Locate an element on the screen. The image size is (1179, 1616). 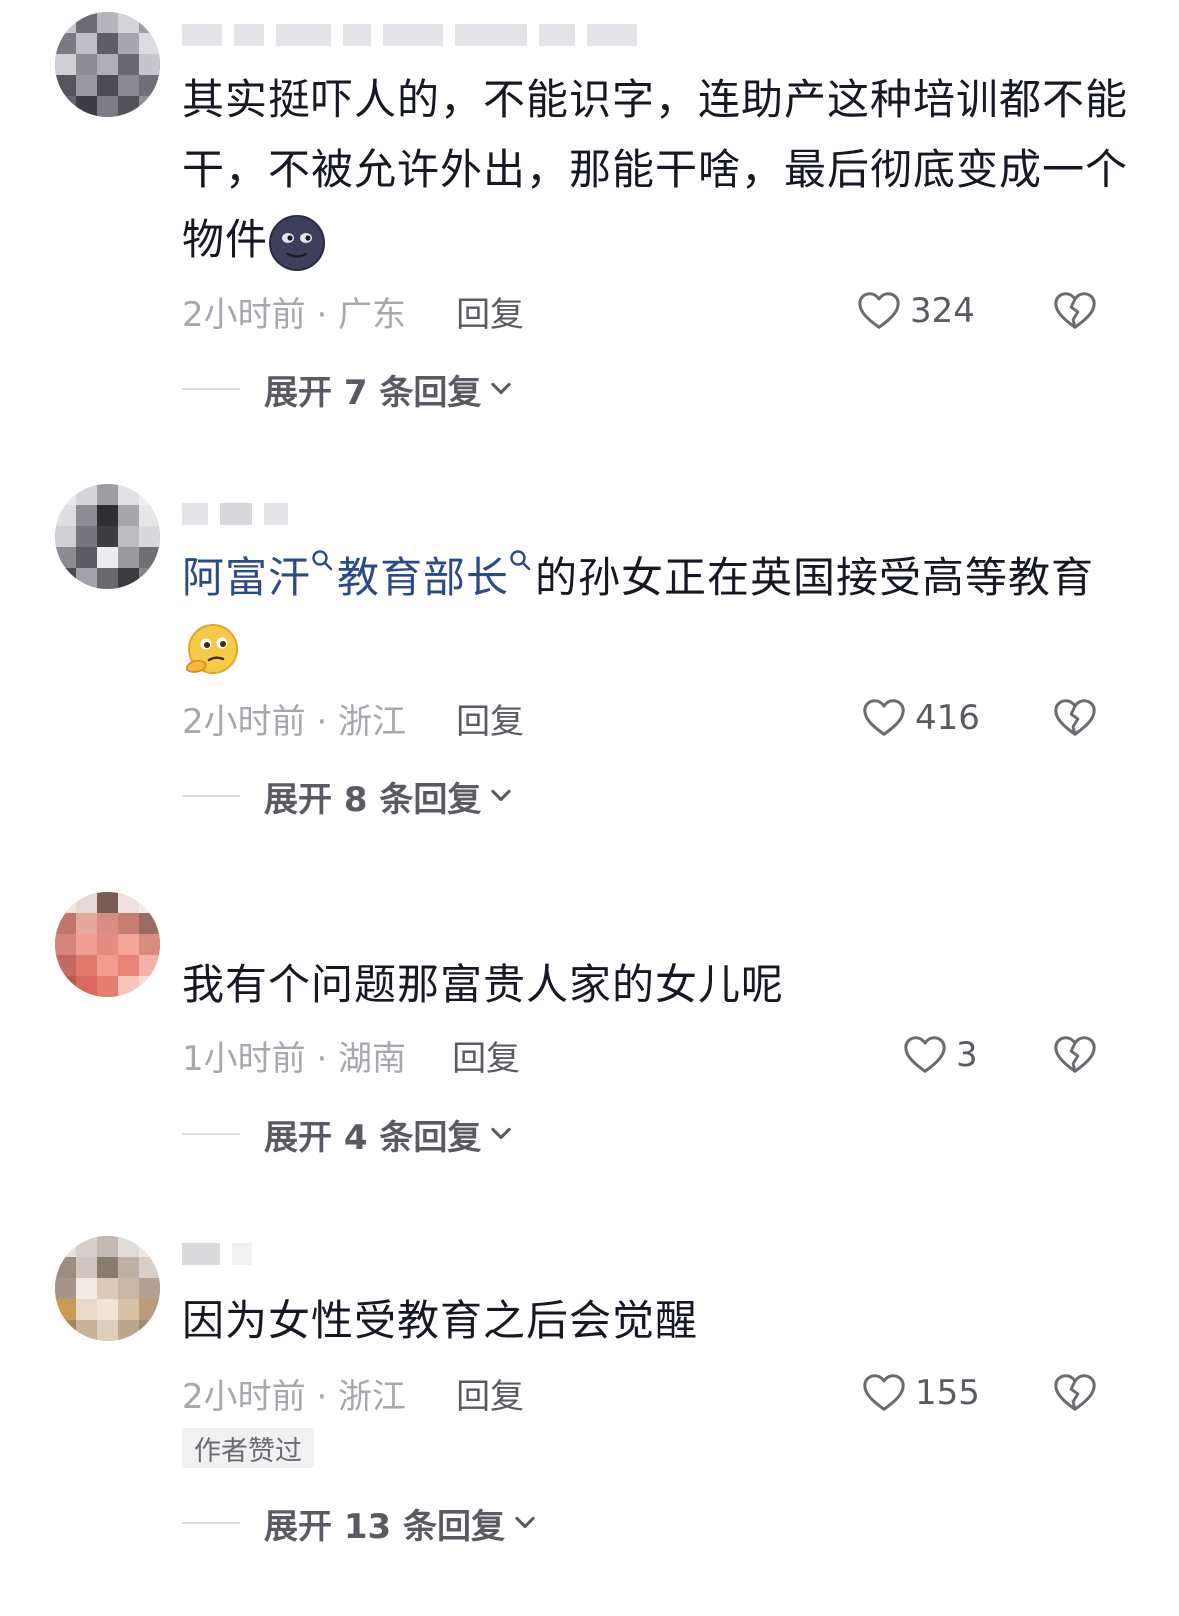
comment-text: 阿富汗 教育部长 的孙女正在英国接受高等教育 is located at coordinates (657, 613).